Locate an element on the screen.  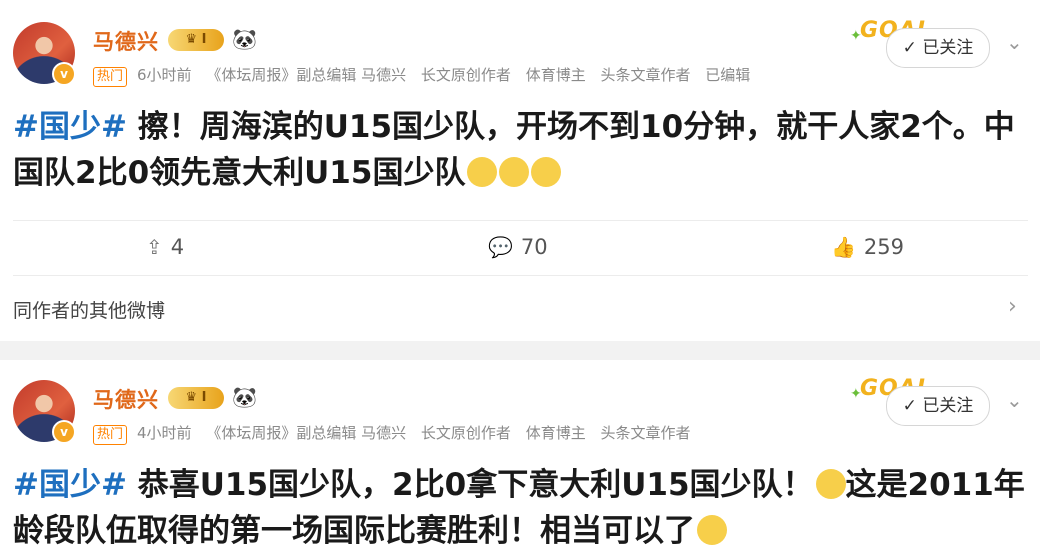
like-button: 👍 259 is located at coordinates (867, 247).